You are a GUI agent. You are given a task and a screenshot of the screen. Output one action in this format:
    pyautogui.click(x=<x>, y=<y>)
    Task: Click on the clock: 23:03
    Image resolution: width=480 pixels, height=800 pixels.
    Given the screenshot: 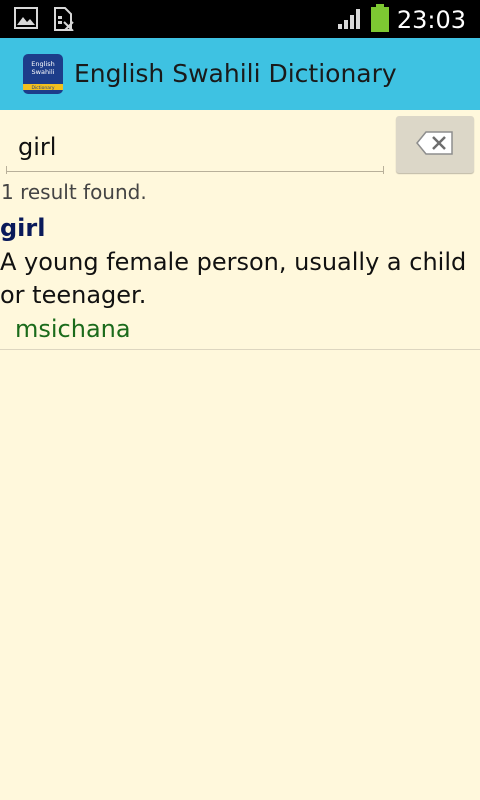 What is the action you would take?
    pyautogui.click(x=431, y=20)
    